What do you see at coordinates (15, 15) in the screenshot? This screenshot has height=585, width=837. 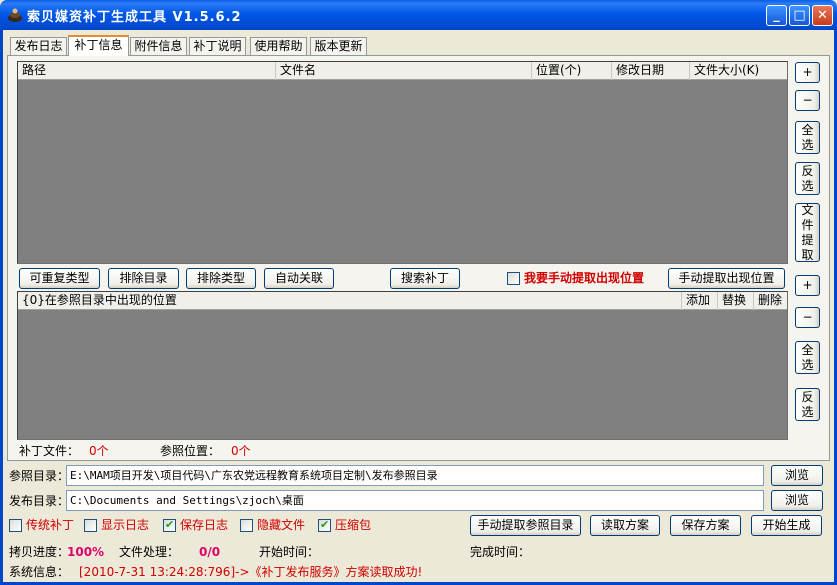 I see `app-icon` at bounding box center [15, 15].